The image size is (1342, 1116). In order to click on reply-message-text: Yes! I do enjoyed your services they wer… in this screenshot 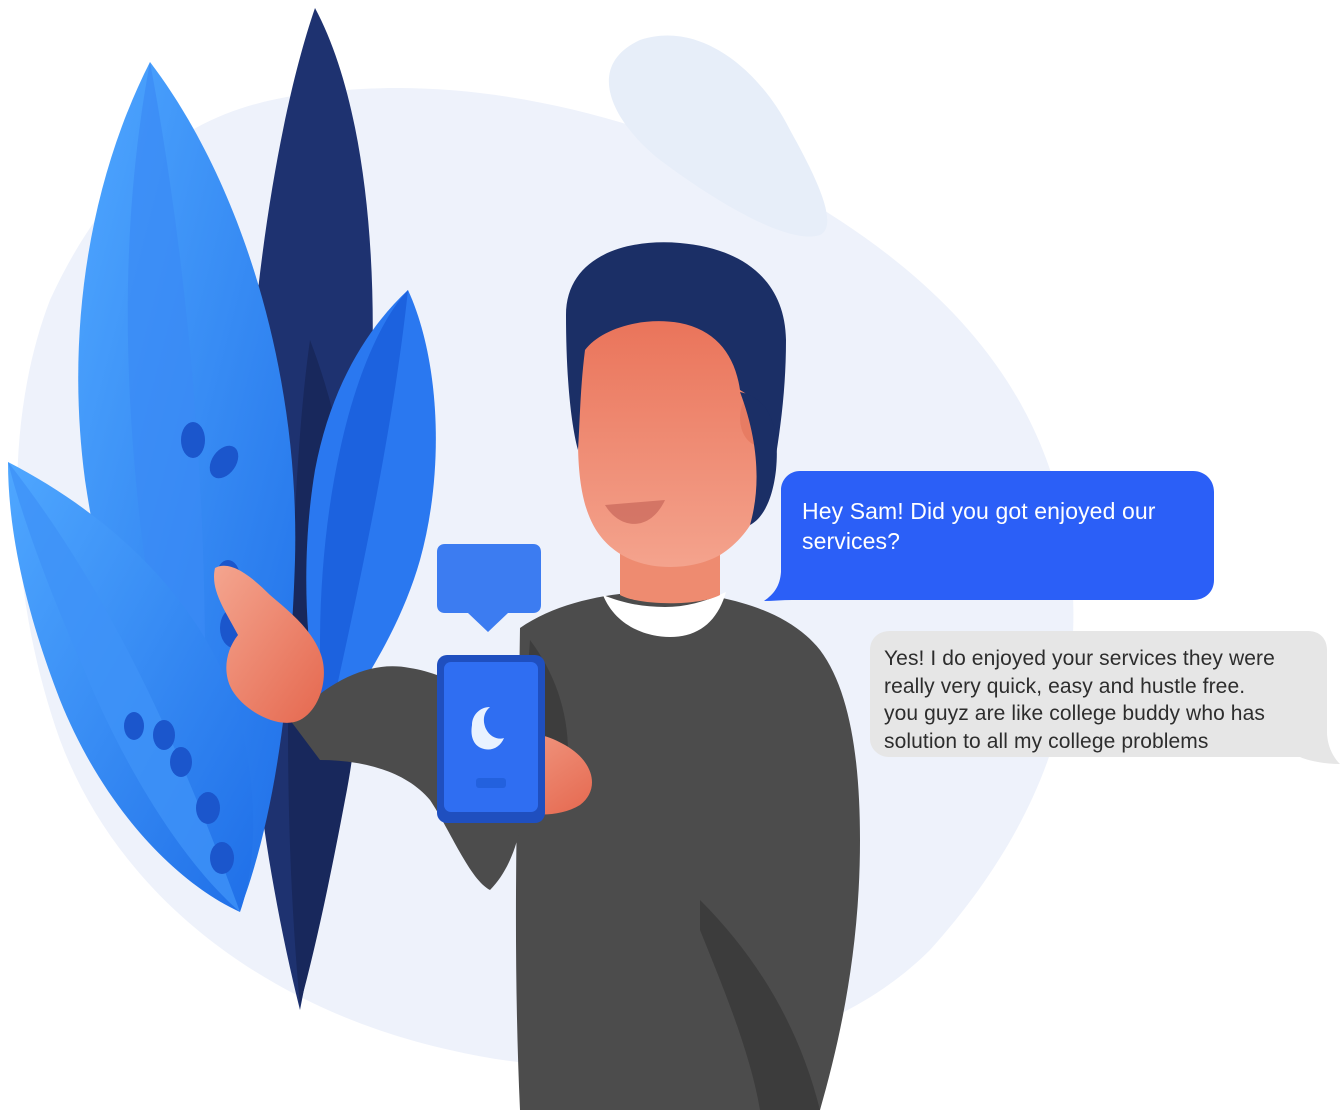, I will do `click(1079, 700)`.